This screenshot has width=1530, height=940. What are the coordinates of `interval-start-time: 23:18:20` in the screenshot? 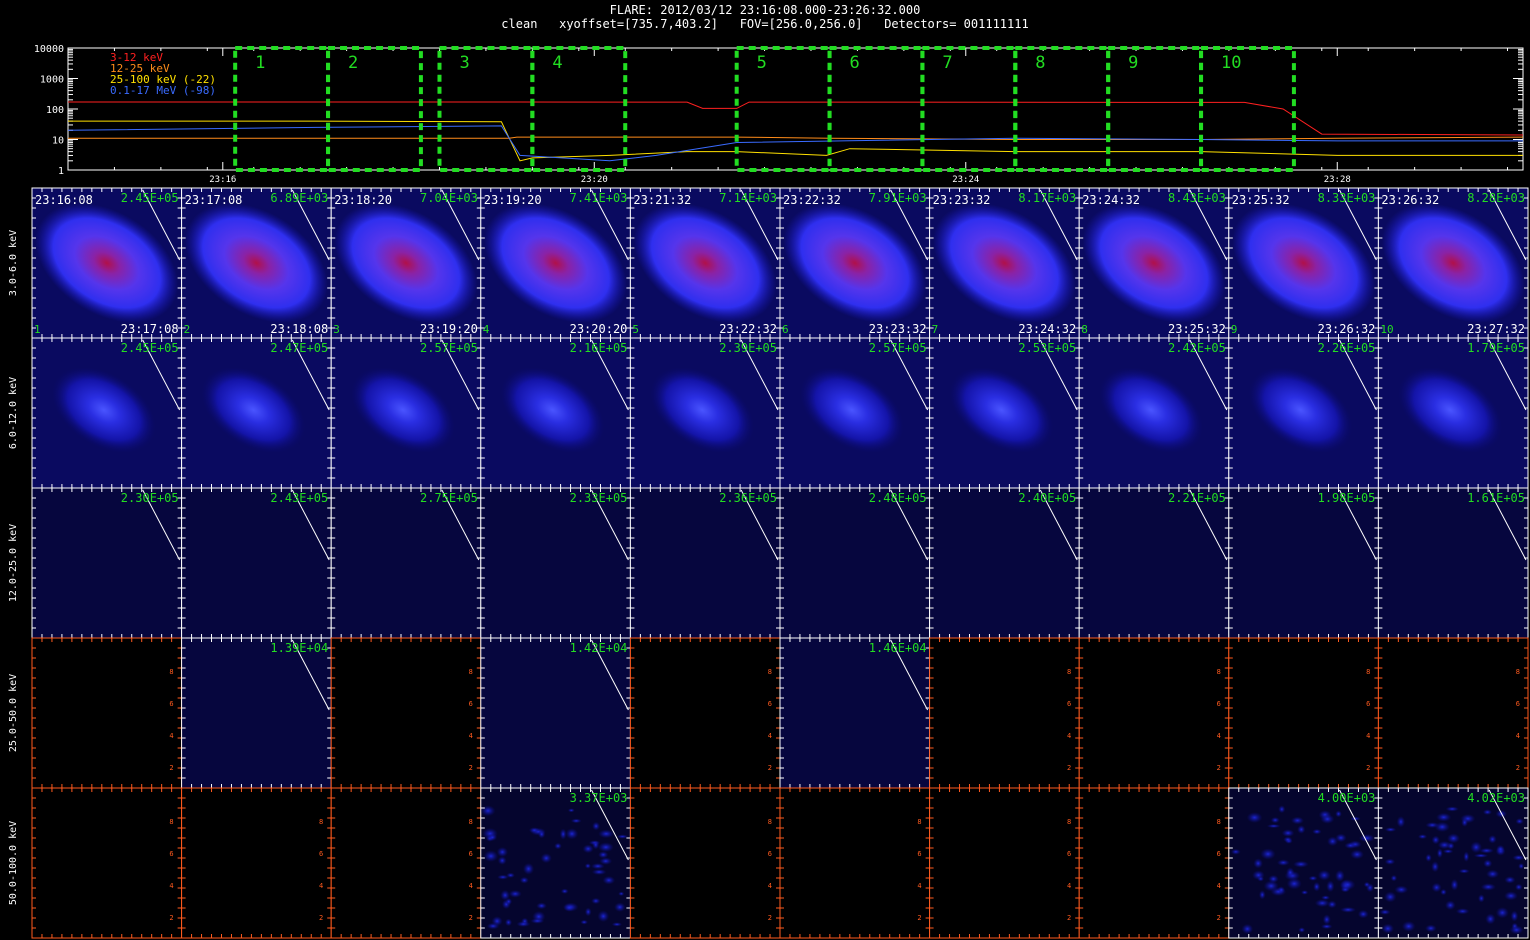 It's located at (363, 200).